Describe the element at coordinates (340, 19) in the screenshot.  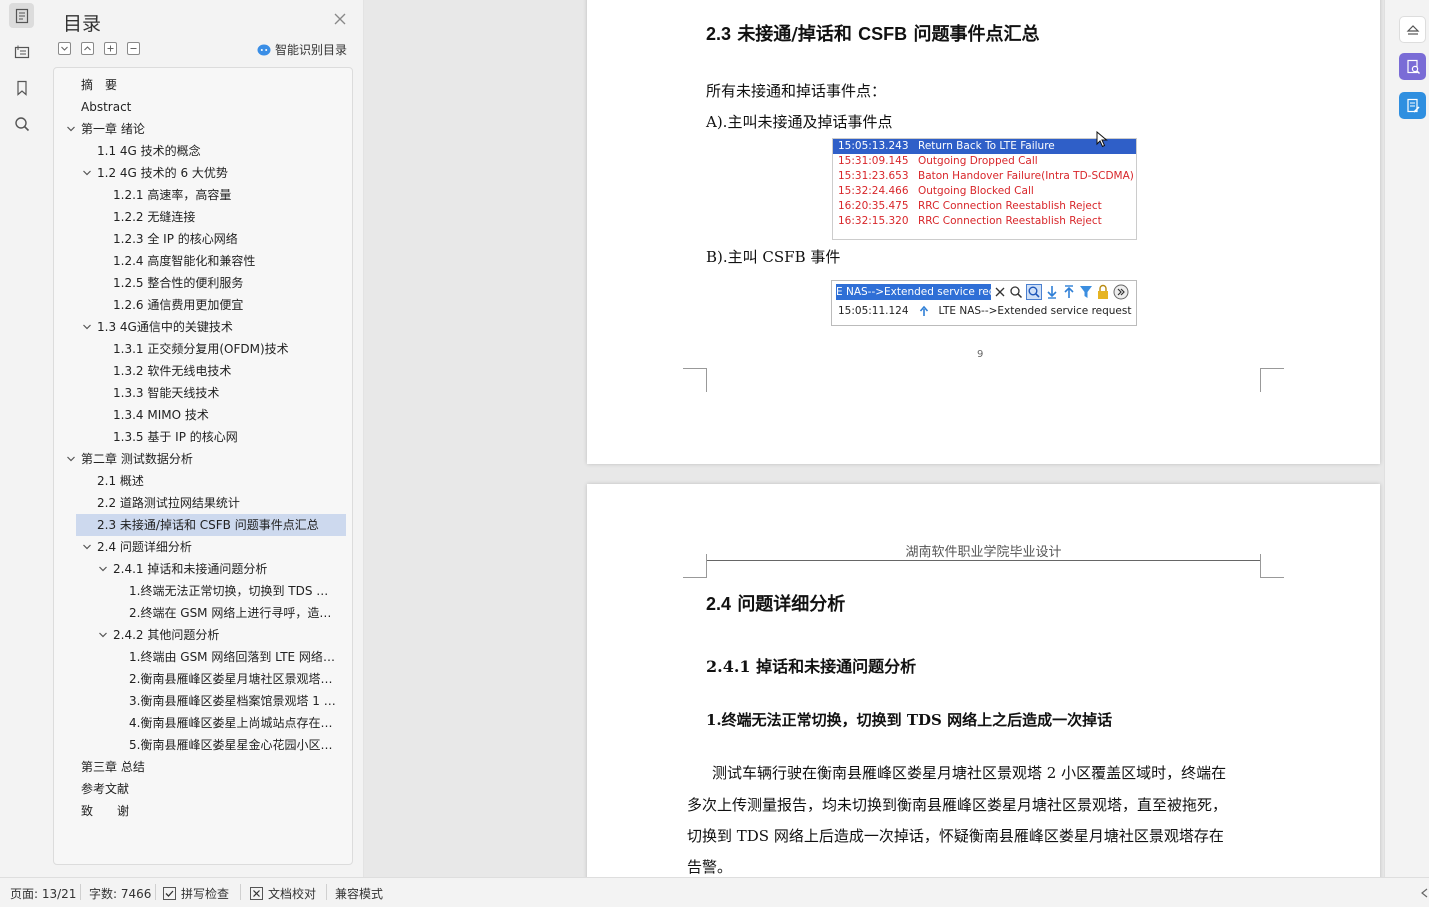
I see `close-icon` at that location.